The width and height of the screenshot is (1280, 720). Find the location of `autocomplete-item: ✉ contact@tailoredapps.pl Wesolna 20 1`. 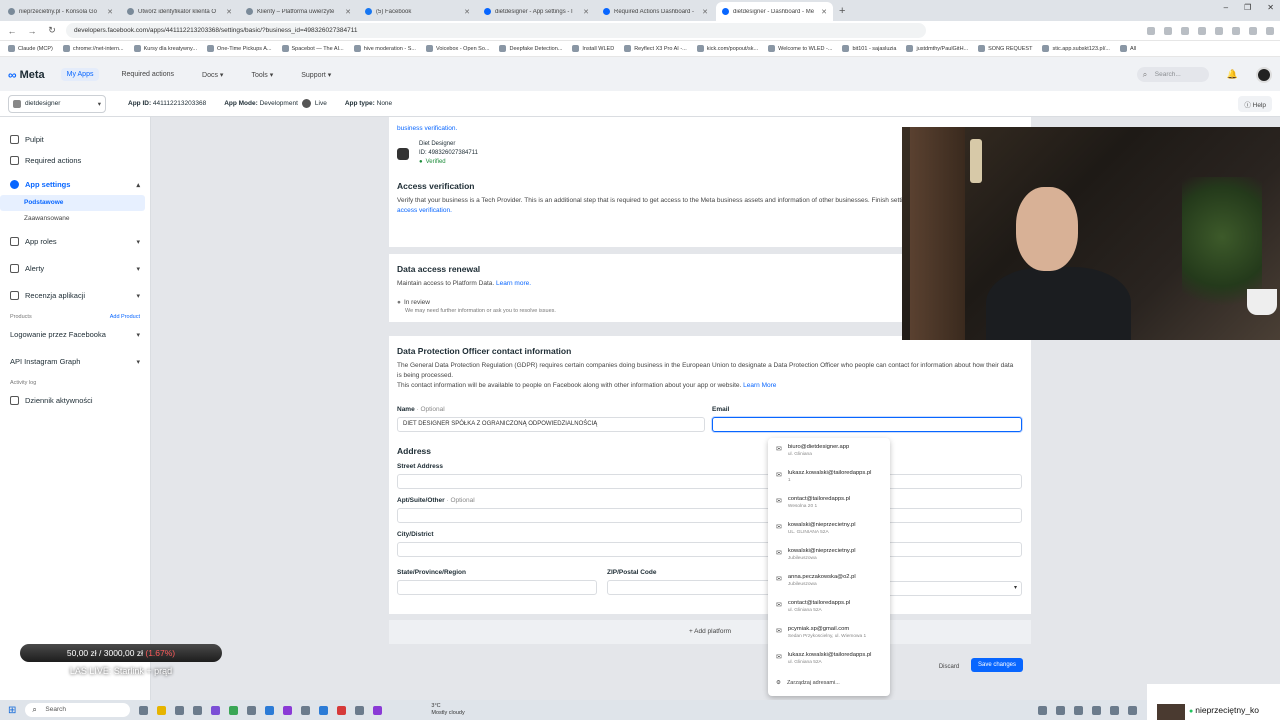

autocomplete-item: ✉ contact@tailoredapps.pl Wesolna 20 1 is located at coordinates (829, 505).